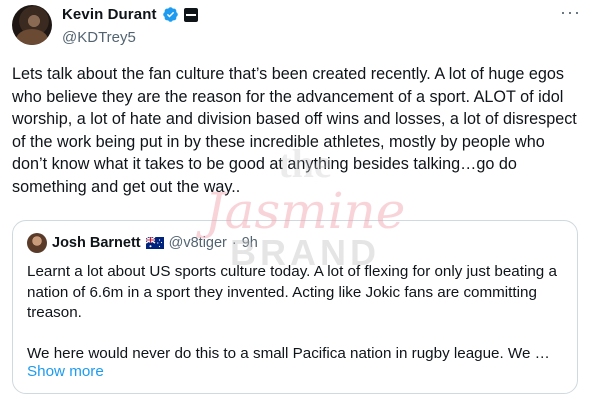 This screenshot has width=595, height=402. Describe the element at coordinates (32, 25) in the screenshot. I see `author-avatar` at that location.